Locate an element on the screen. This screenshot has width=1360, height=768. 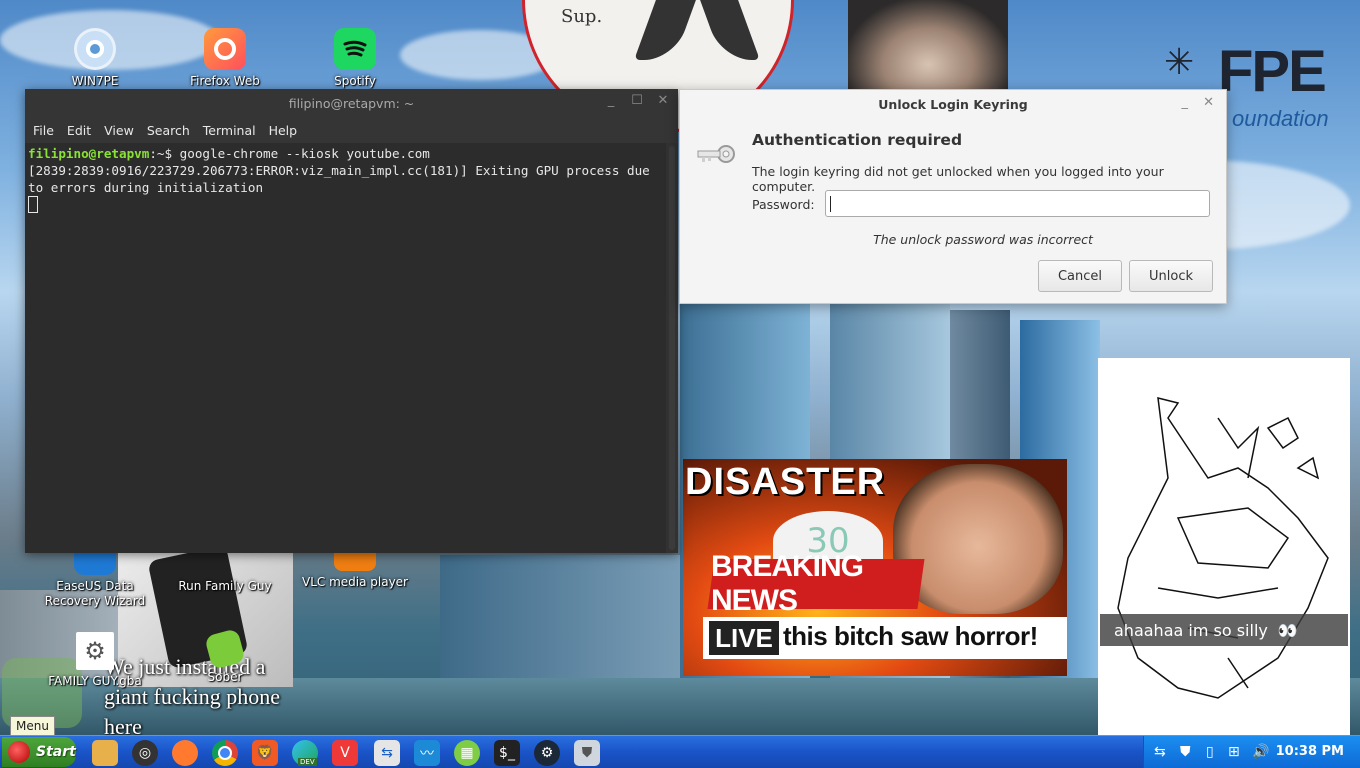
menu-view: View is located at coordinates (119, 130).